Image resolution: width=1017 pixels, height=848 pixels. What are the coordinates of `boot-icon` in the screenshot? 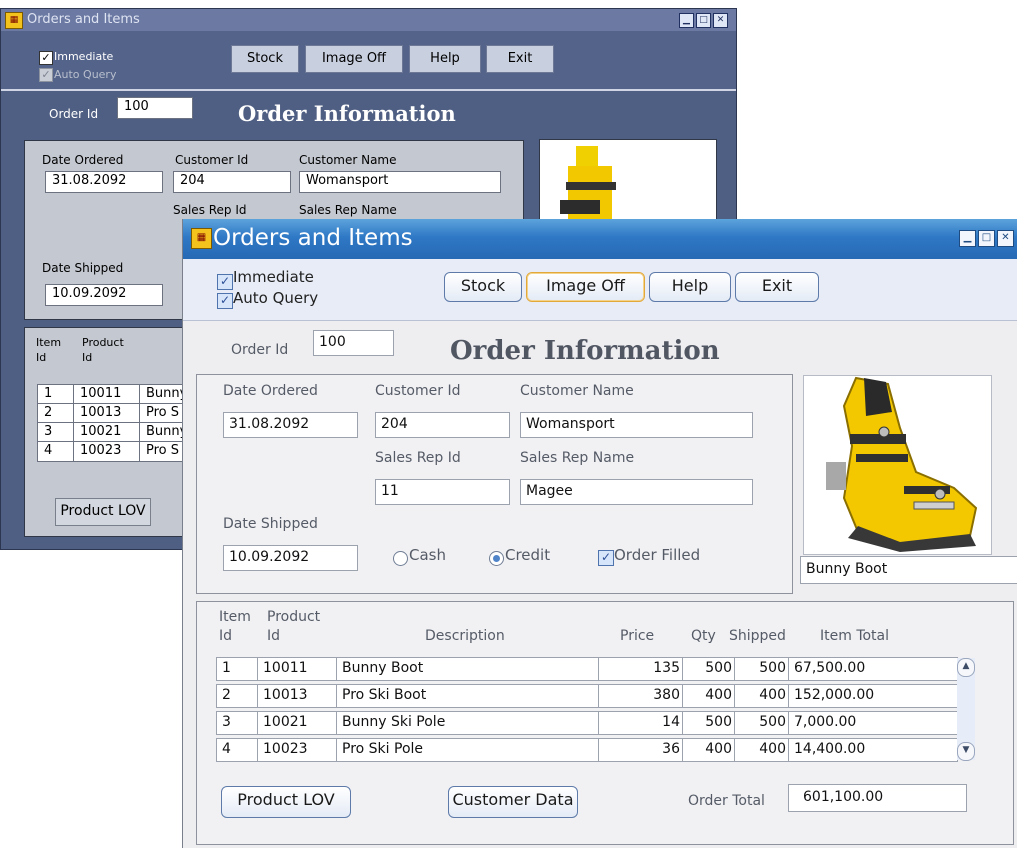 It's located at (902, 464).